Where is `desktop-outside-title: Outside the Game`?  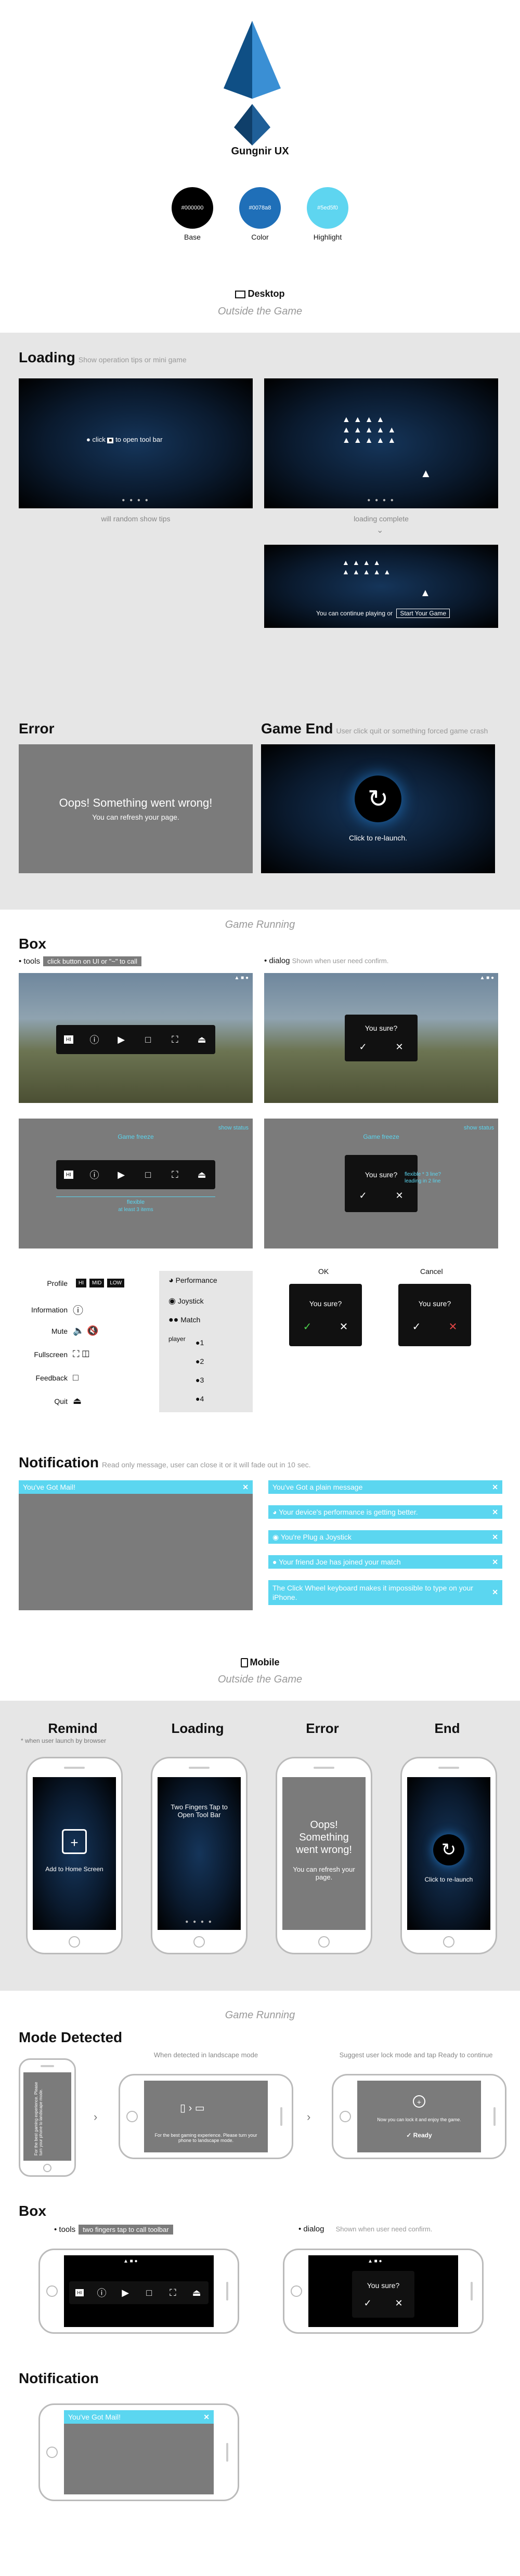 desktop-outside-title: Outside the Game is located at coordinates (260, 311).